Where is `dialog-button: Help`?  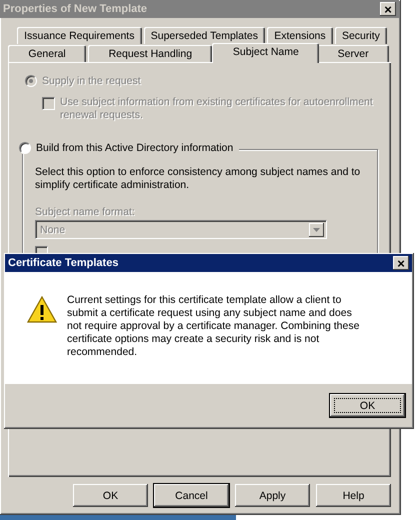 dialog-button: Help is located at coordinates (353, 495).